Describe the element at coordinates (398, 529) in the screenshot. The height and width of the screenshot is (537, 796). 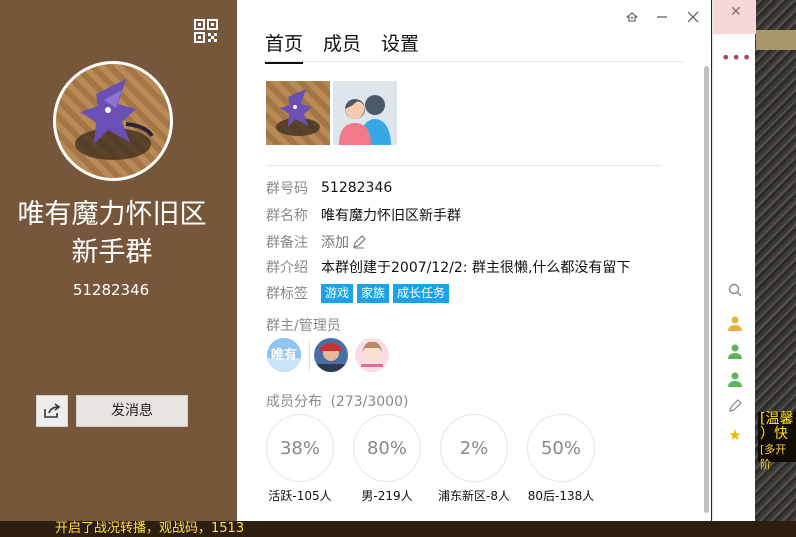
I see `background-status-text: 开启了战况转播，观战码，1513` at that location.